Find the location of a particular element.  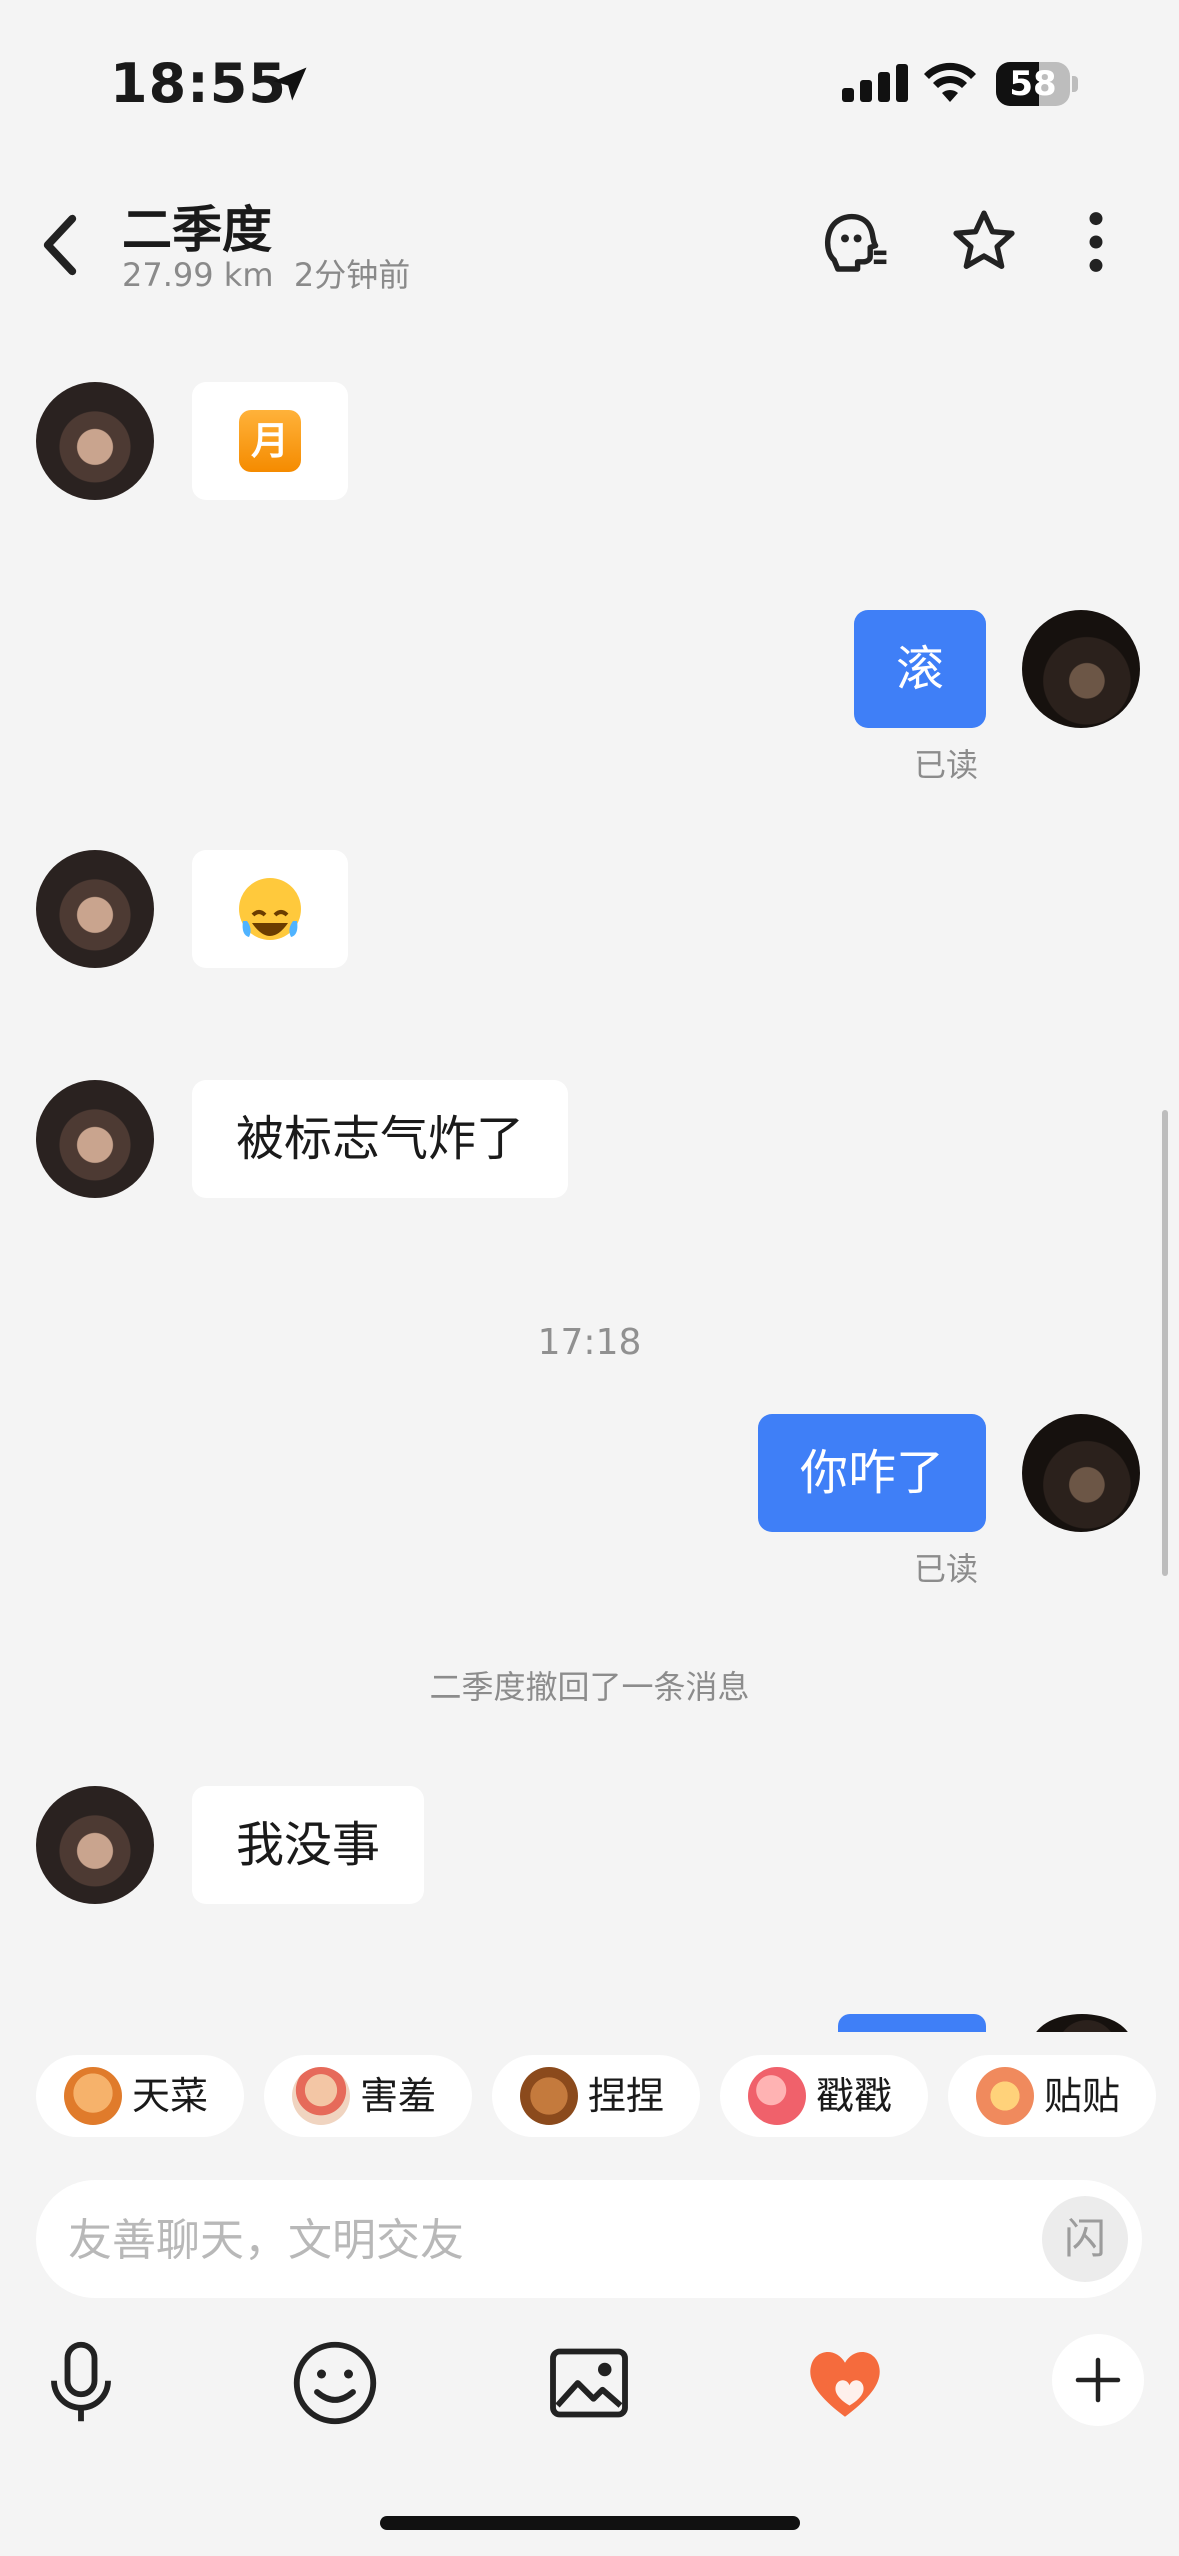

quick-reaction-chip: 贴贴 is located at coordinates (1052, 2096).